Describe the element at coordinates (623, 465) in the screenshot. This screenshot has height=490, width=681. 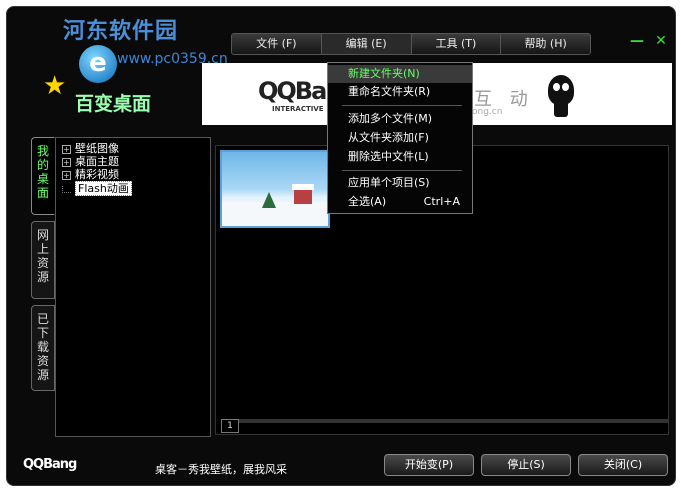
I see `close-button: 关闭(C)` at that location.